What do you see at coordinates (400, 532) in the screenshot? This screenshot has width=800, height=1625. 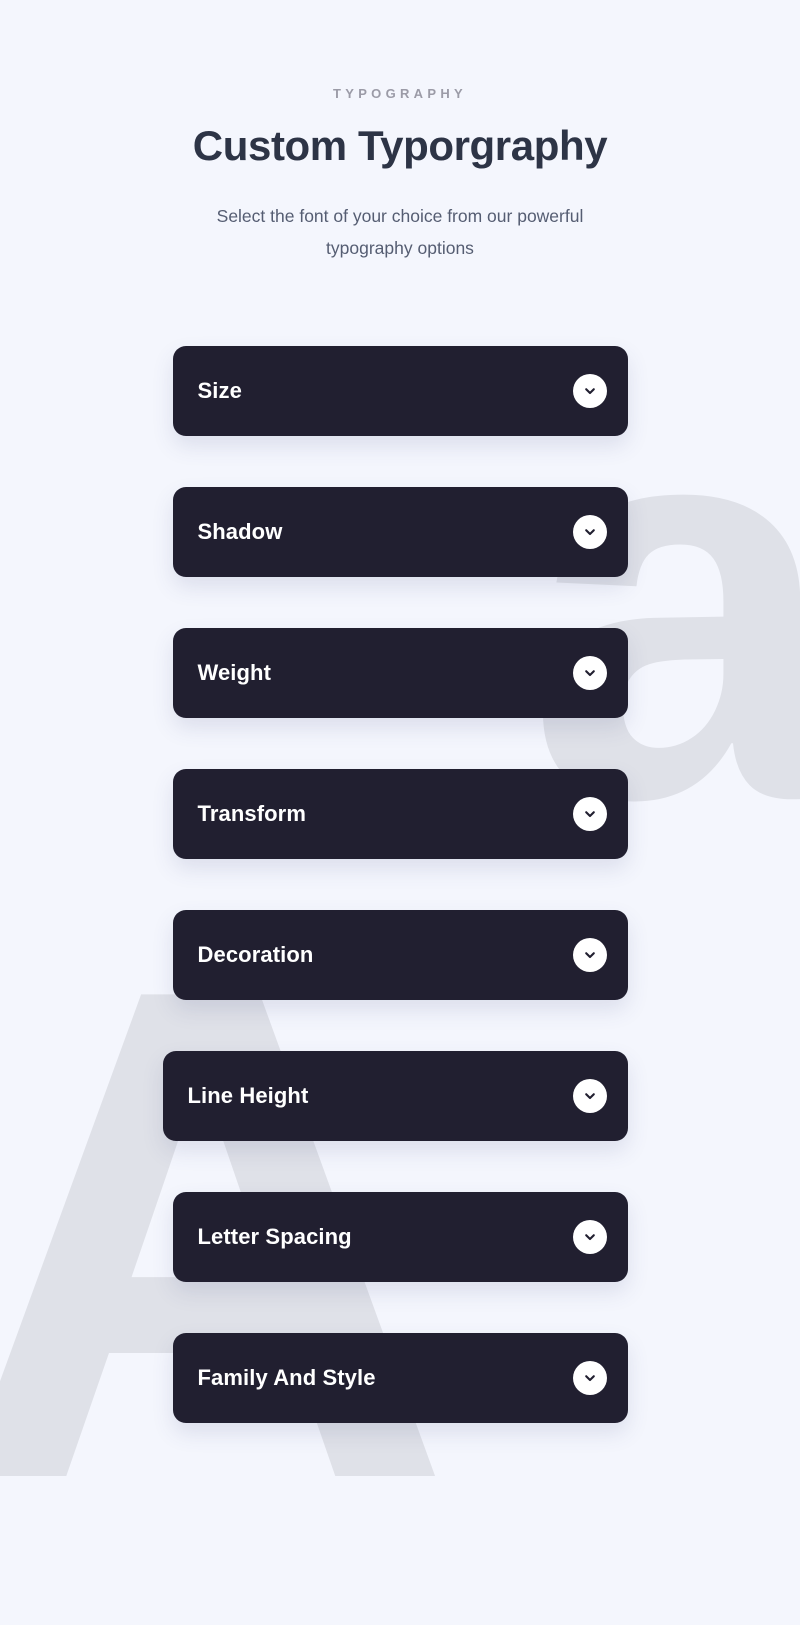 I see `accordion-item-shadow: Shadow` at bounding box center [400, 532].